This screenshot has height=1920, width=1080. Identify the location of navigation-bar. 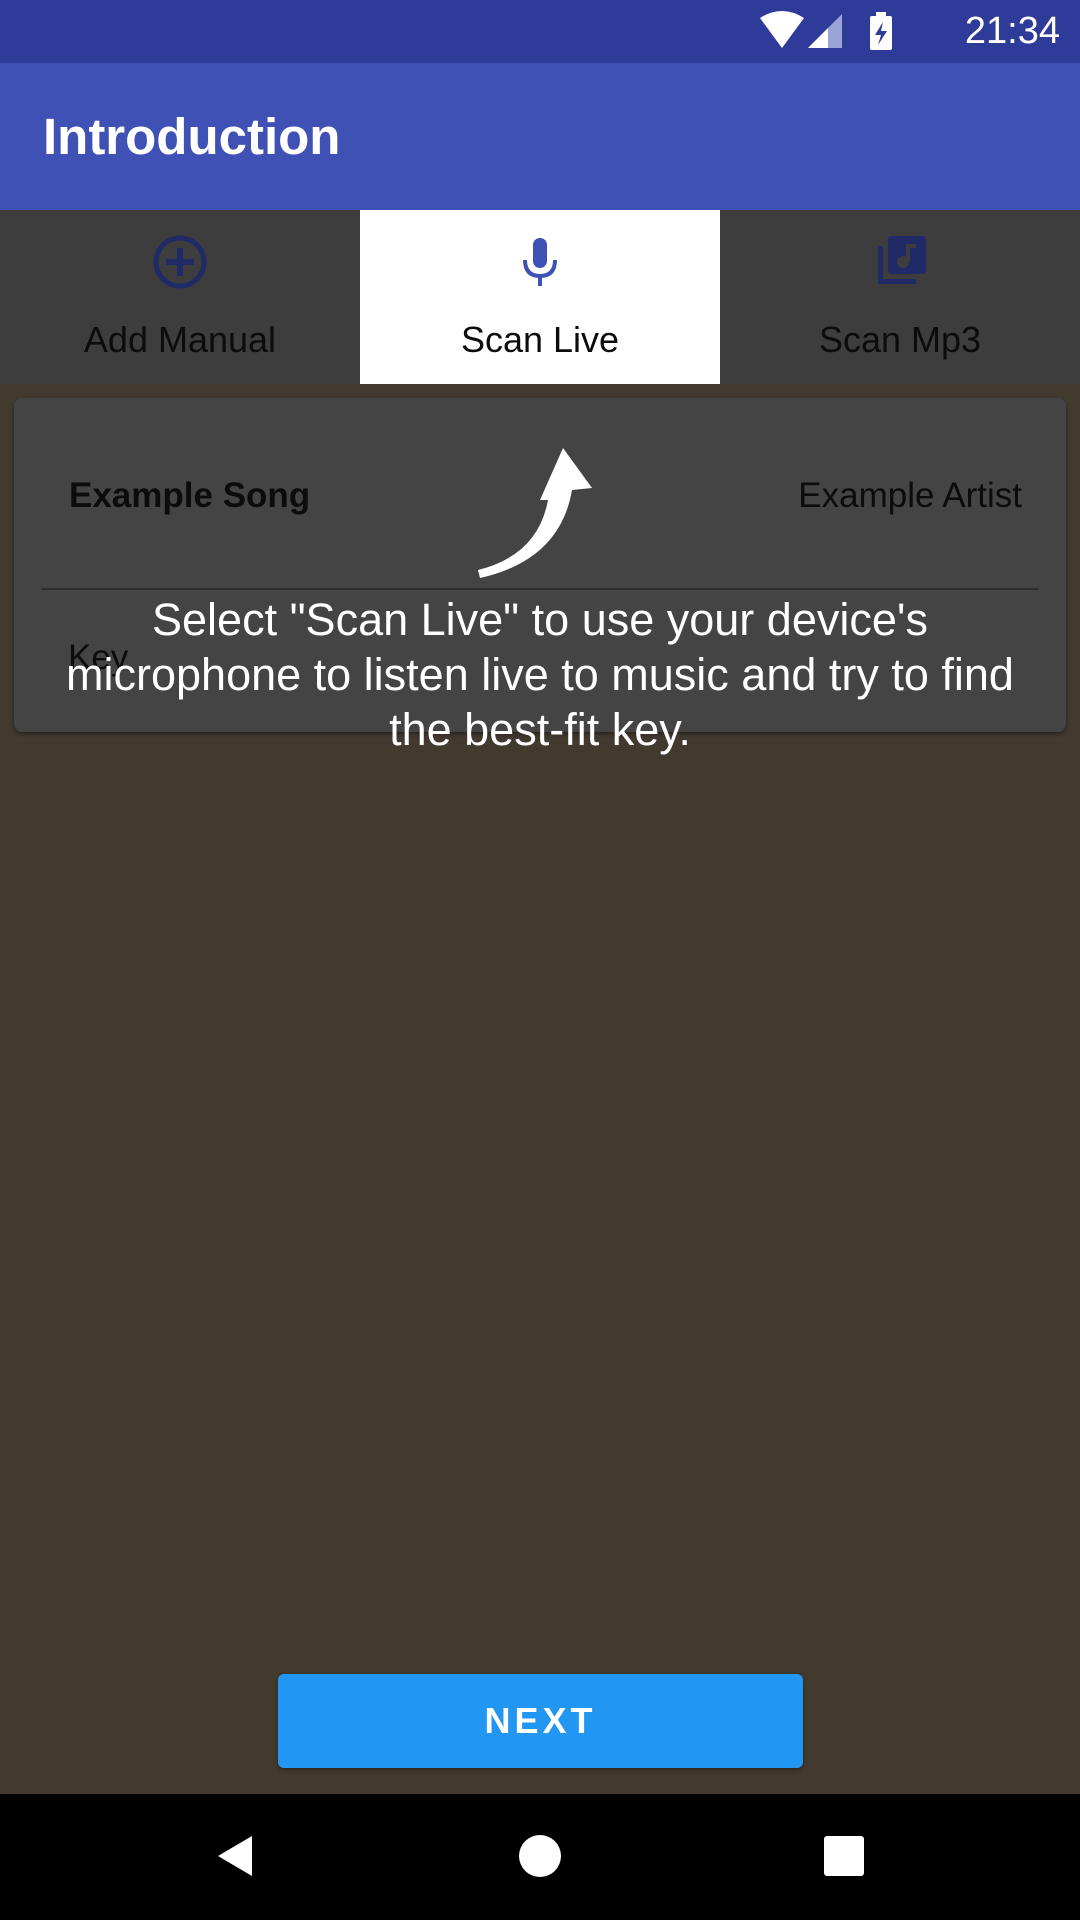
(540, 1857).